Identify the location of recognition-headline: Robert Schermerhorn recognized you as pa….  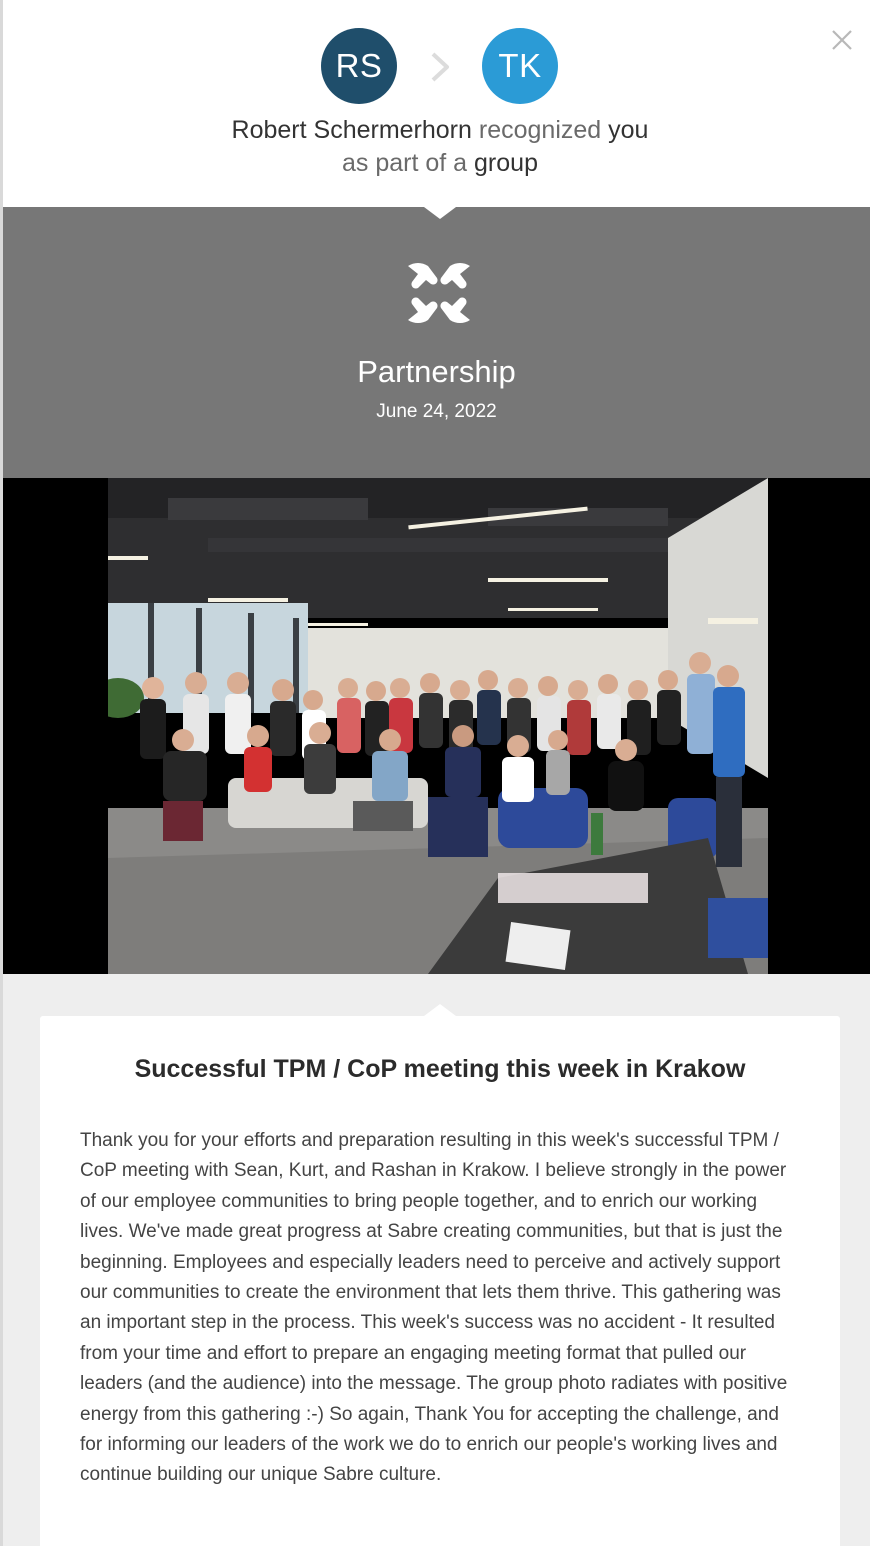
(440, 147).